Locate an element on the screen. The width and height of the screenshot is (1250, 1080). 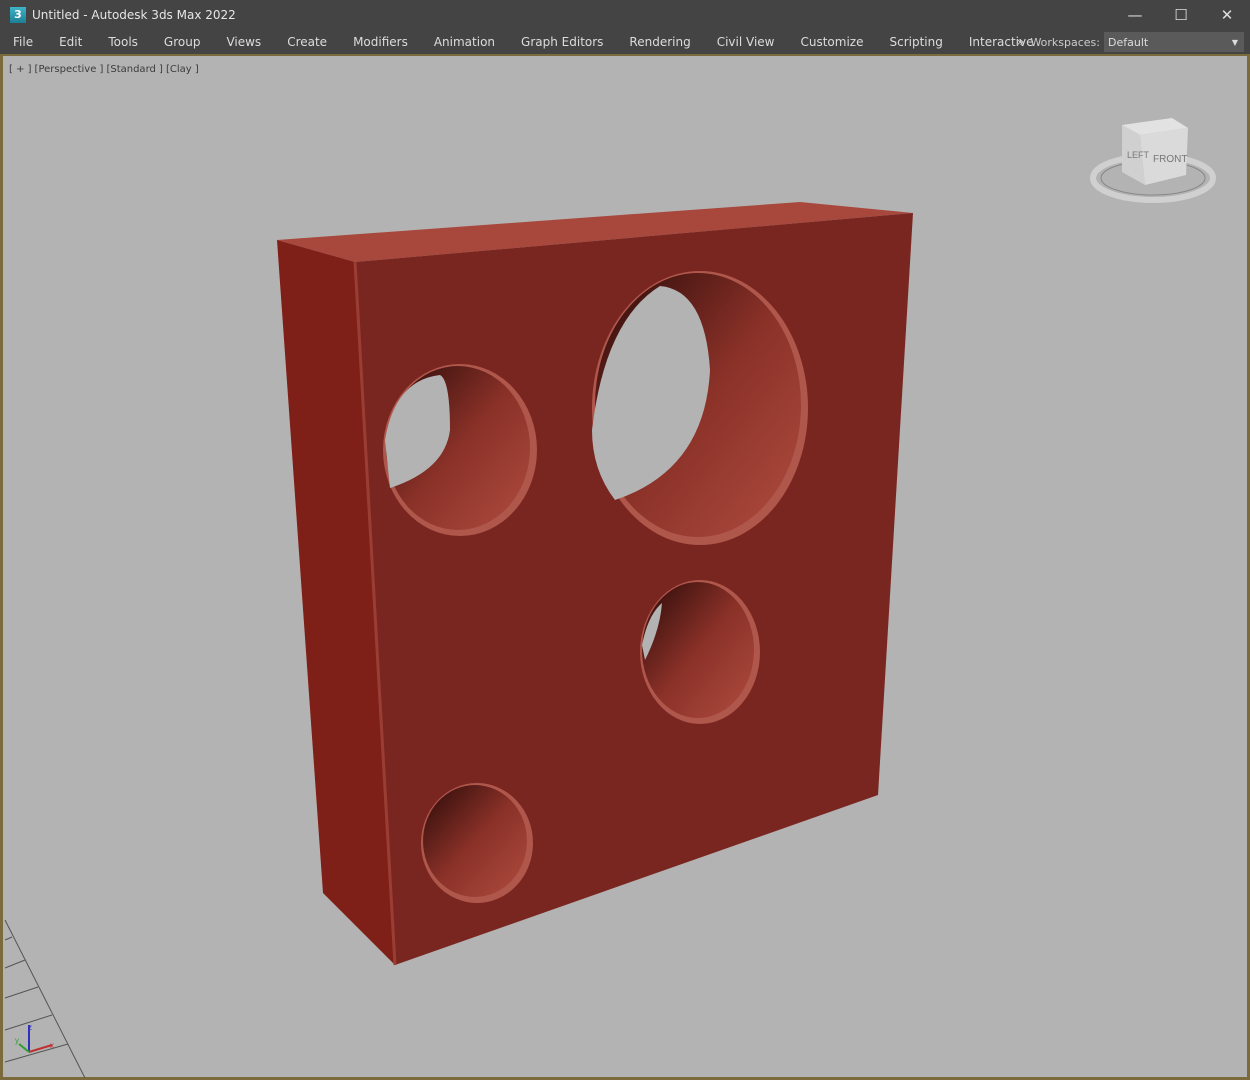
viewport-menu-plus: [ + ] is located at coordinates (20, 69).